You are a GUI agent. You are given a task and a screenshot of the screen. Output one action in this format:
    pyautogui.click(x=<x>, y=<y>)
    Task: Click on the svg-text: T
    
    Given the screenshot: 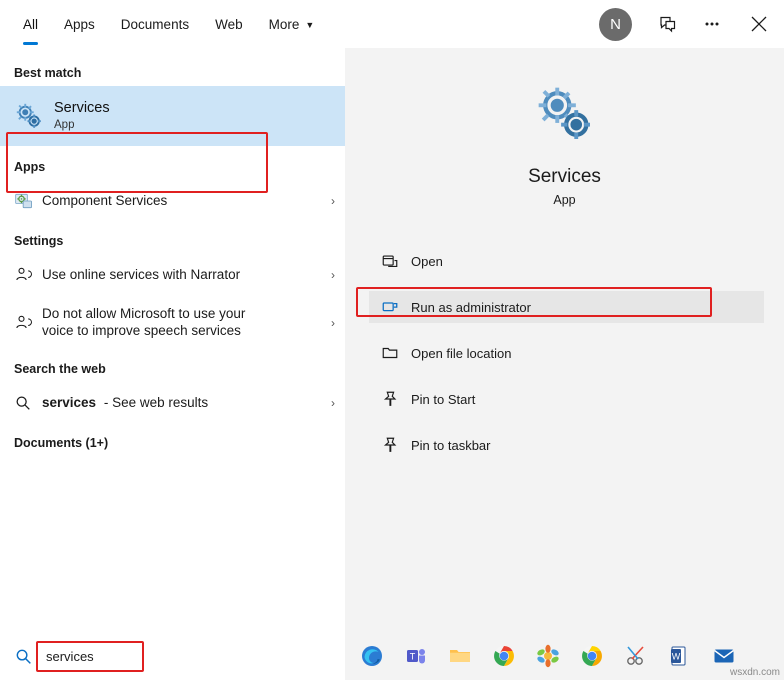 What is the action you would take?
    pyautogui.click(x=413, y=657)
    